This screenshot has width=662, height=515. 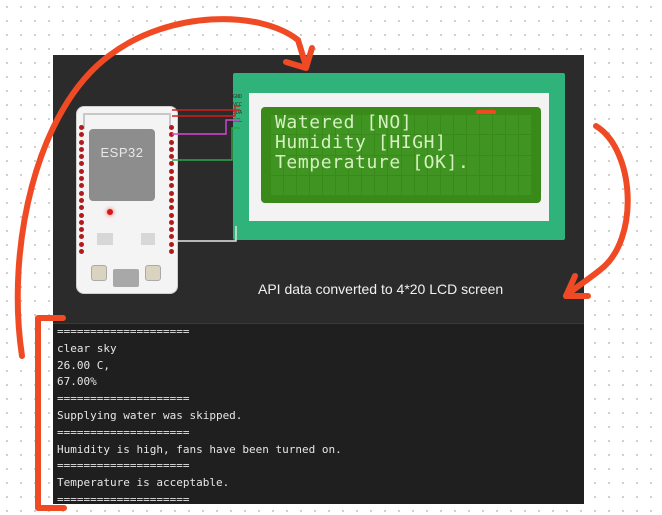 What do you see at coordinates (597, 211) in the screenshot?
I see `arrow-curve-right` at bounding box center [597, 211].